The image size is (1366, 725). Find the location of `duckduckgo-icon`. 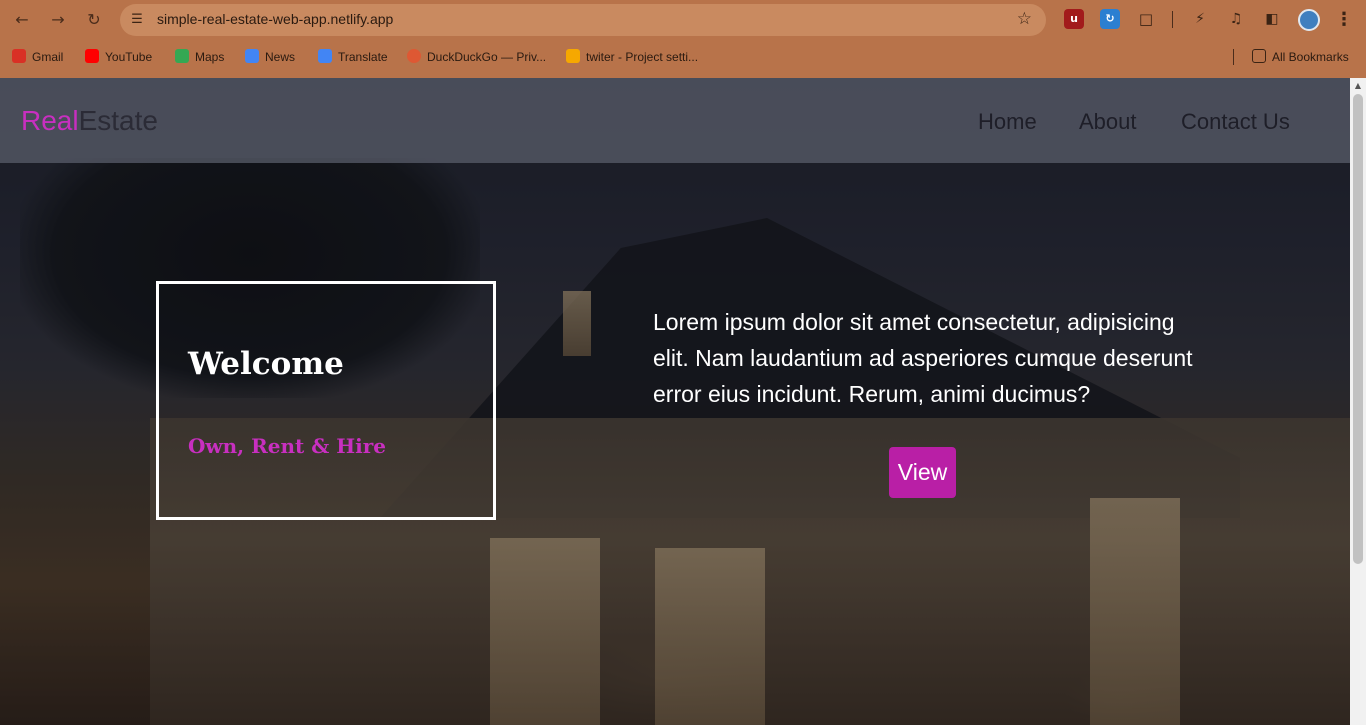

duckduckgo-icon is located at coordinates (414, 56).